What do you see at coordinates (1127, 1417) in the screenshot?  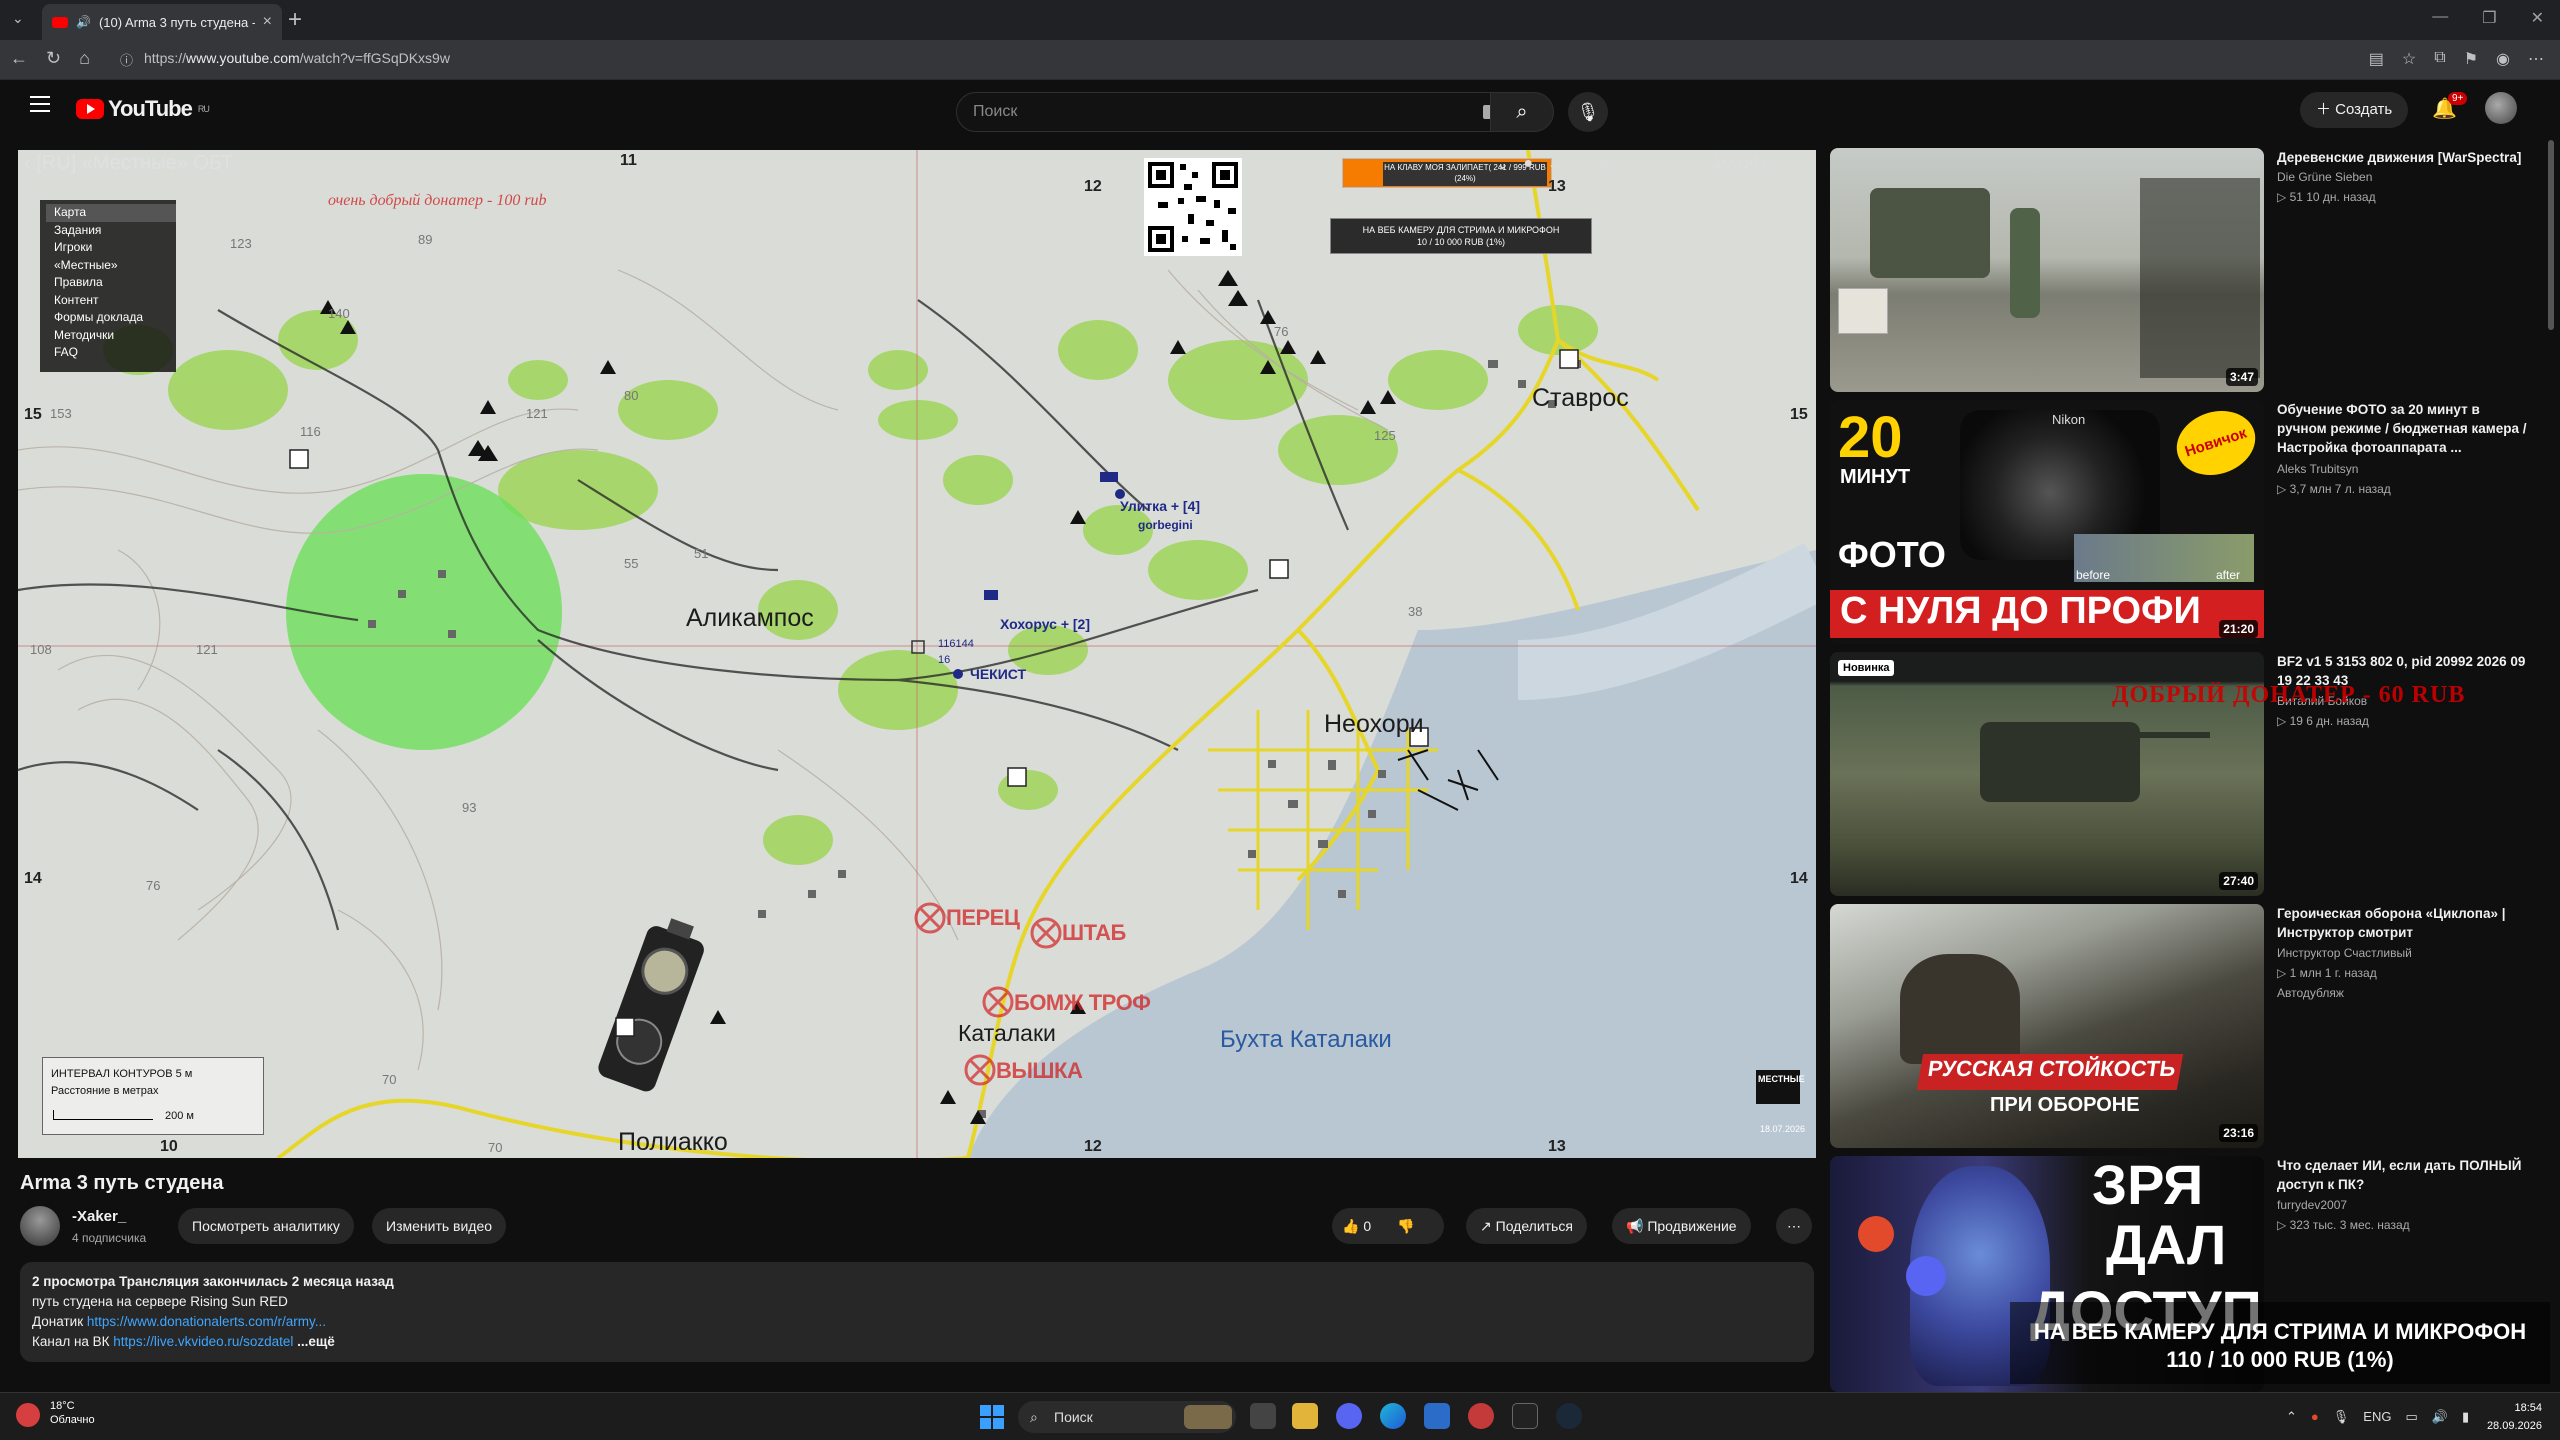 I see `taskbar-search: ⌕ Поиск` at bounding box center [1127, 1417].